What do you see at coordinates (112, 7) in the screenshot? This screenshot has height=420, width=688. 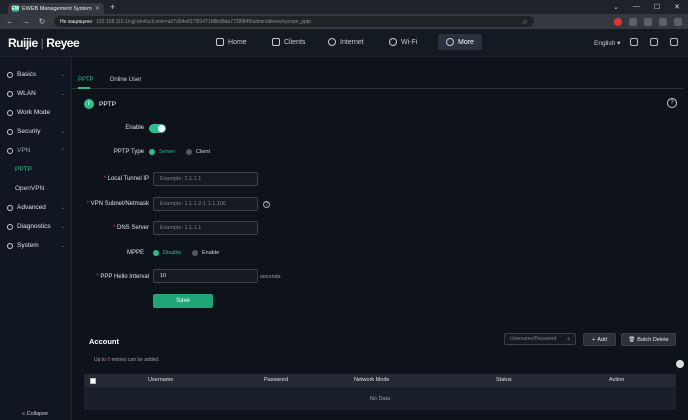 I see `new-tab-button: +` at bounding box center [112, 7].